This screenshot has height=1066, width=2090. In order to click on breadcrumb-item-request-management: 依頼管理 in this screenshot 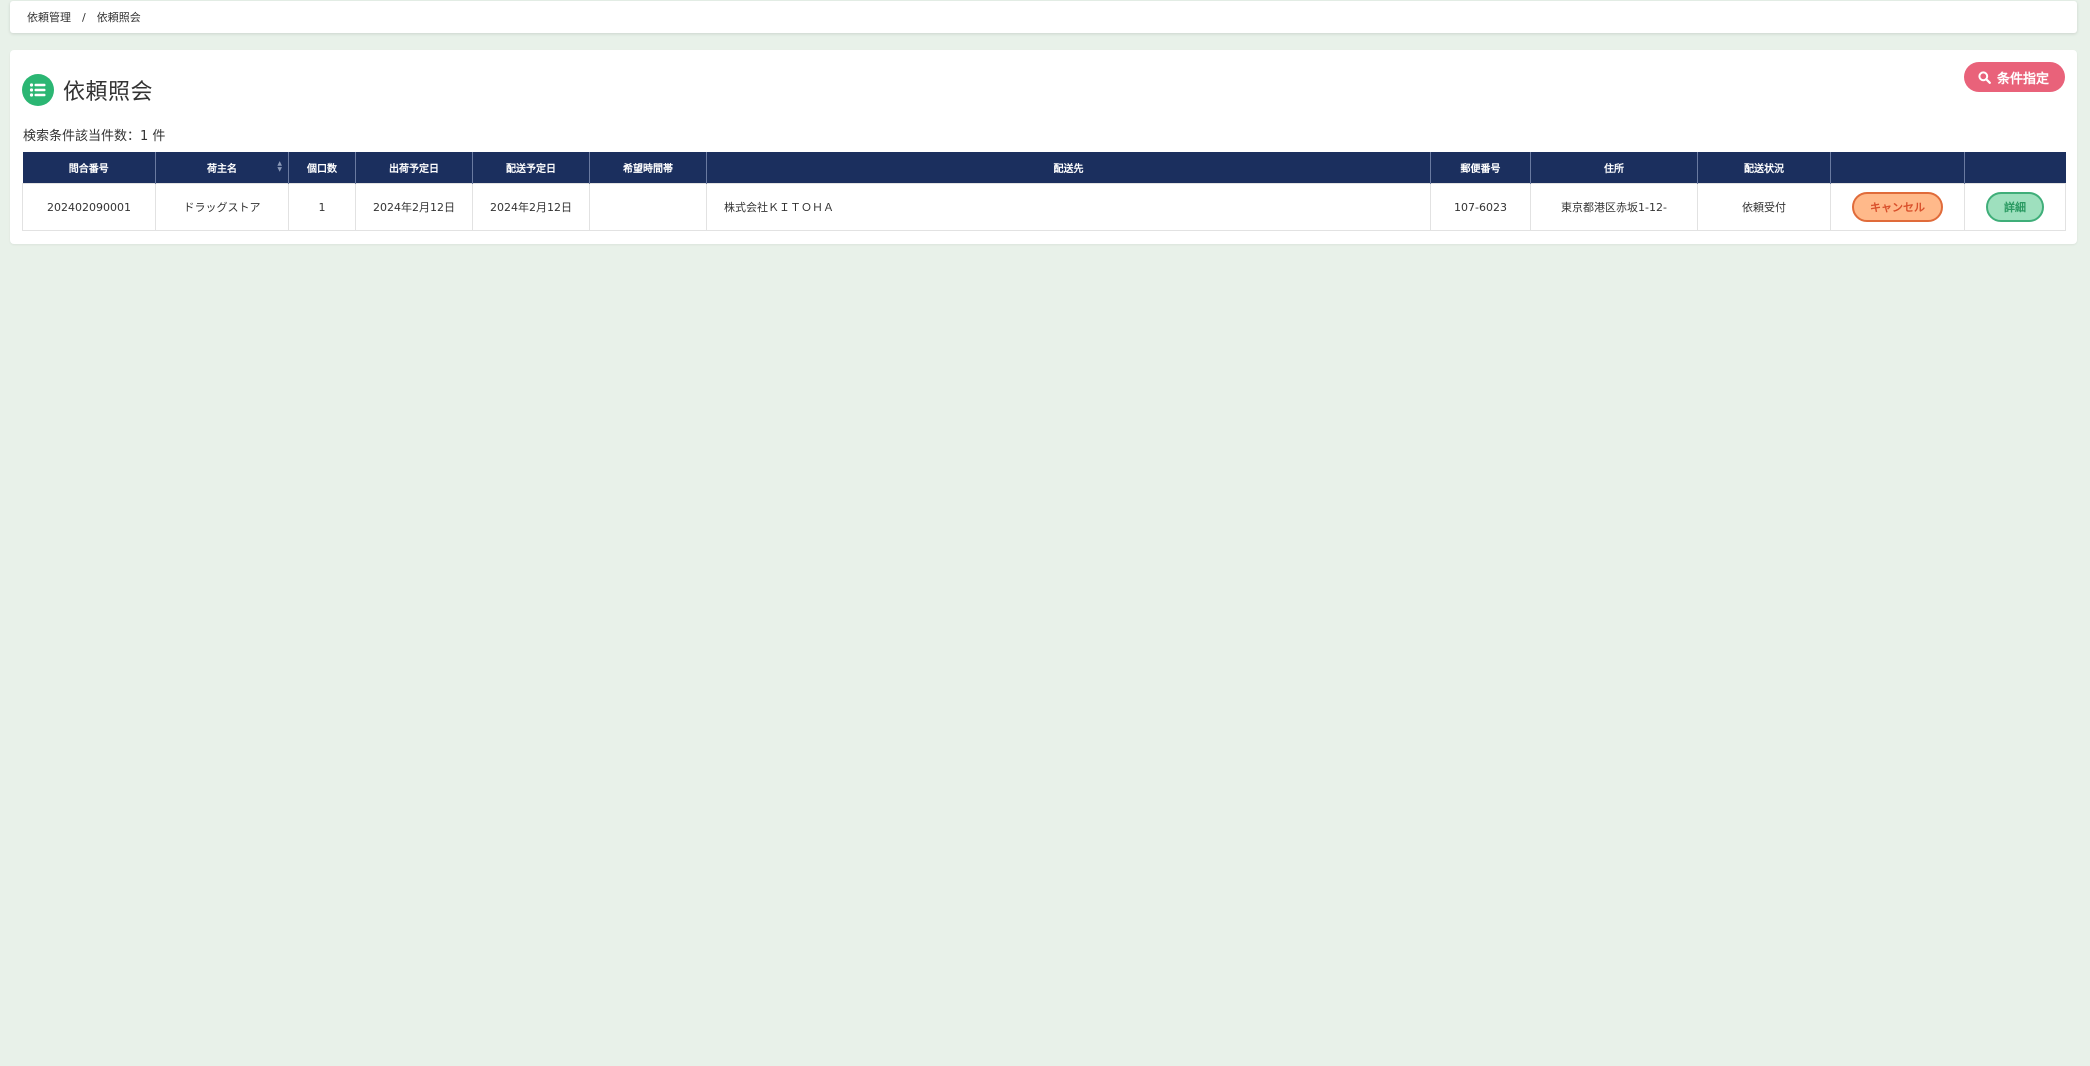, I will do `click(49, 17)`.